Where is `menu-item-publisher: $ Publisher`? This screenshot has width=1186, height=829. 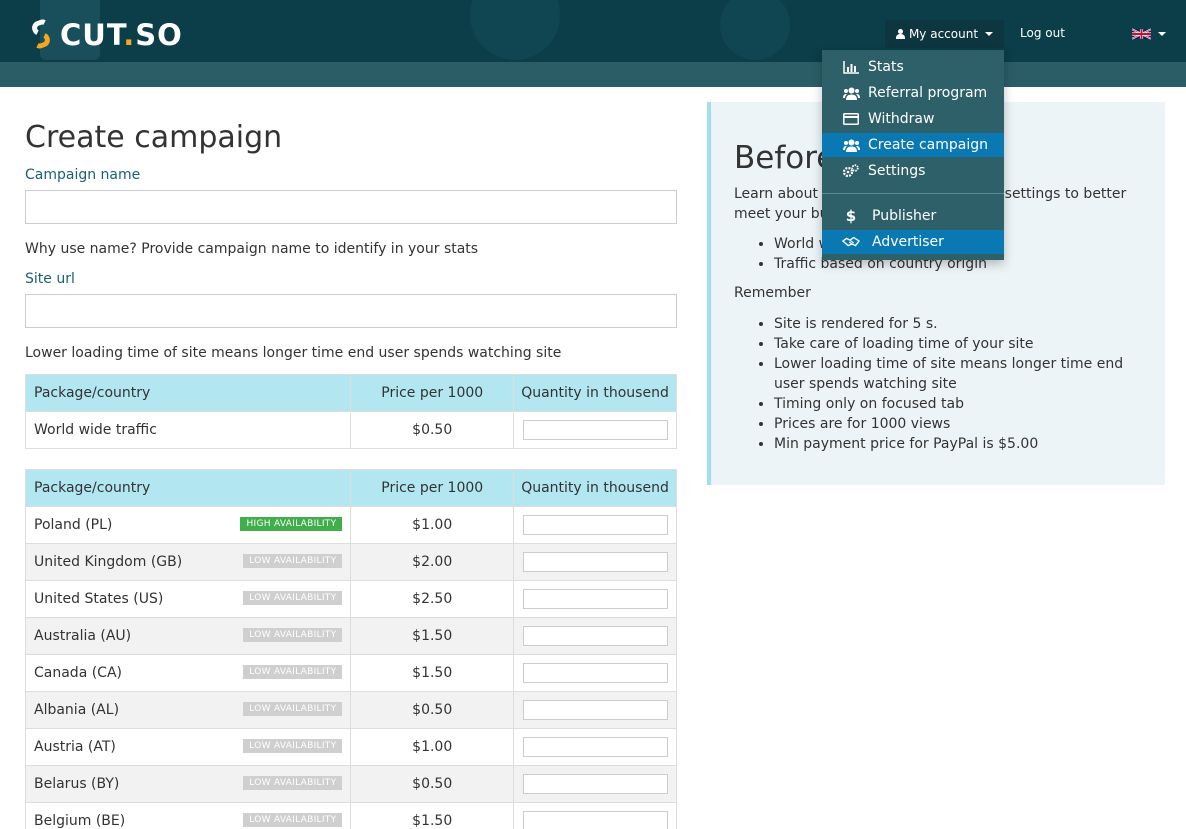
menu-item-publisher: $ Publisher is located at coordinates (913, 216).